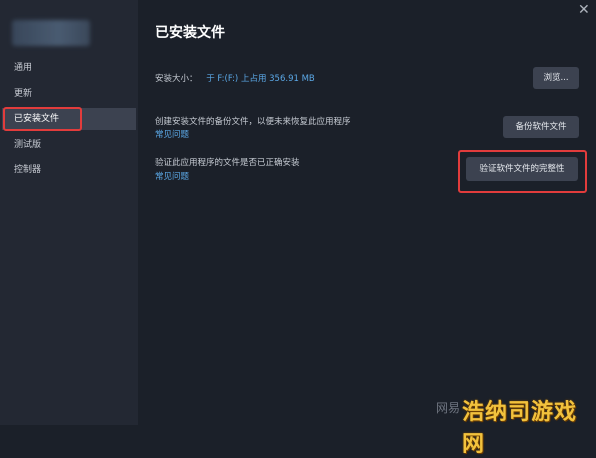  Describe the element at coordinates (541, 127) in the screenshot. I see `backup-files-button: 备份软件文件` at that location.